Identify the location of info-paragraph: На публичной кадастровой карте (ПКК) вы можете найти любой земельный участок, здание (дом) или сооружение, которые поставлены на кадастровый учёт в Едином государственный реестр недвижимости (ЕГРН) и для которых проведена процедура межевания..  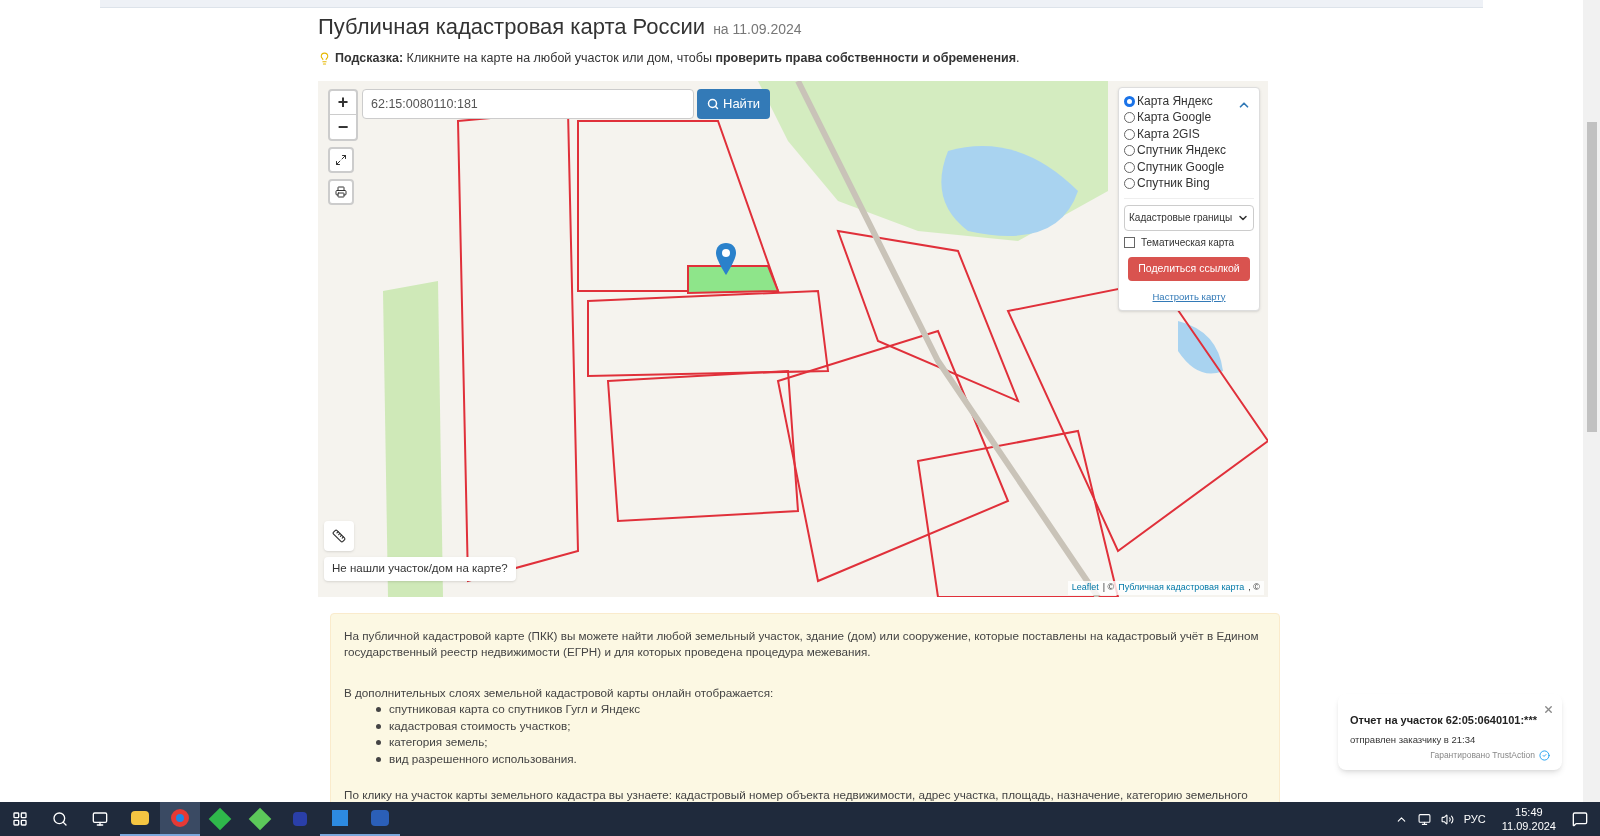
(802, 644).